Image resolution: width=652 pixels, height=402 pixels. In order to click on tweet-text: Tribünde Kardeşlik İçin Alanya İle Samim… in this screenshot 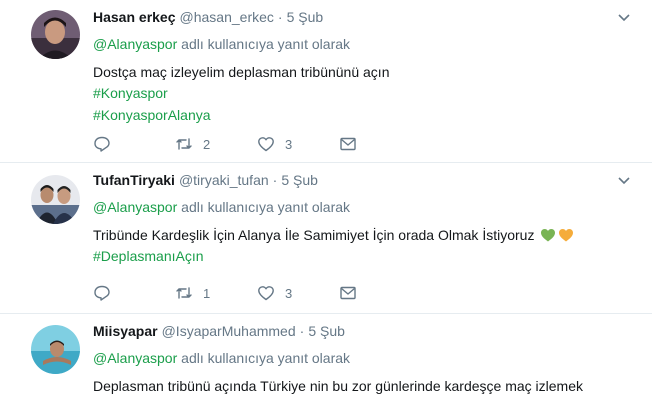, I will do `click(362, 246)`.